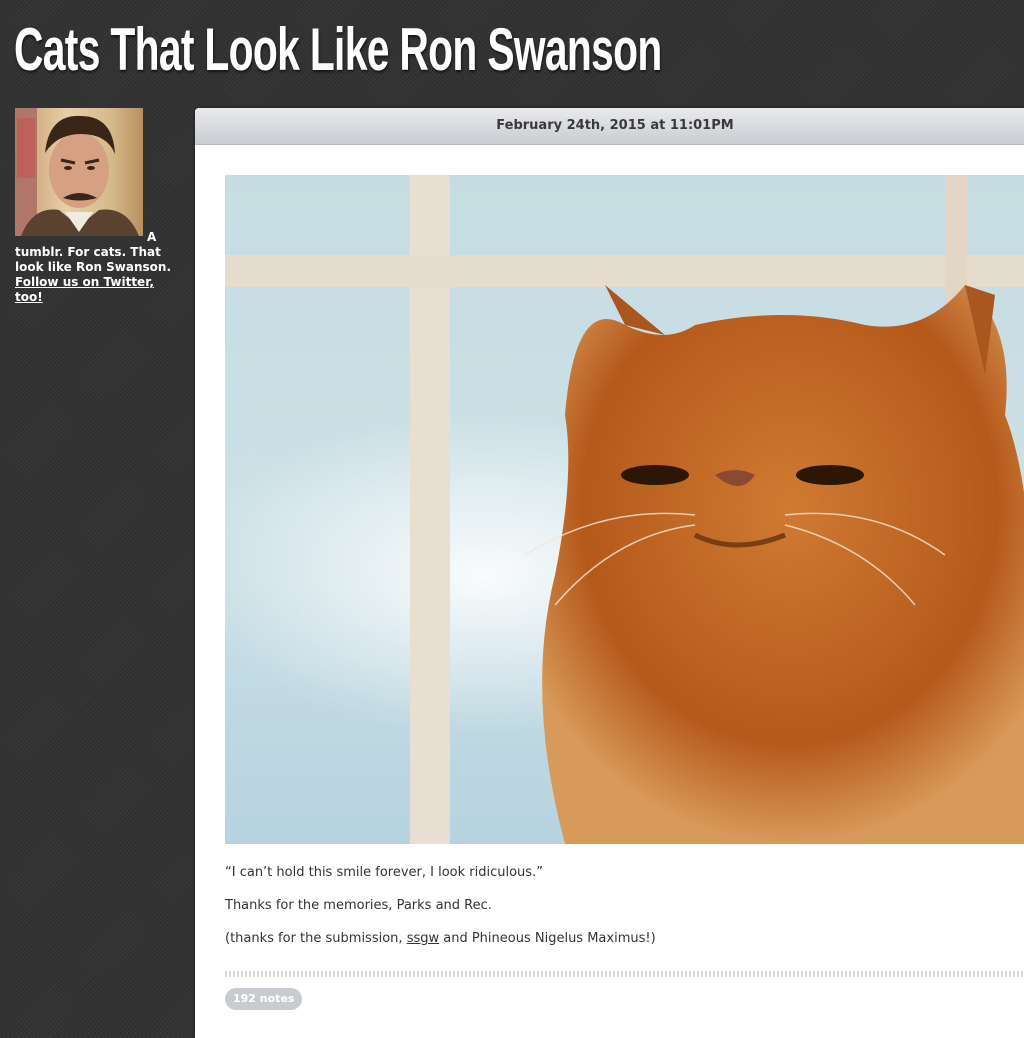 This screenshot has width=1024, height=1038. What do you see at coordinates (609, 126) in the screenshot?
I see `post-date: February 24th, 2015 at 11:01PM` at bounding box center [609, 126].